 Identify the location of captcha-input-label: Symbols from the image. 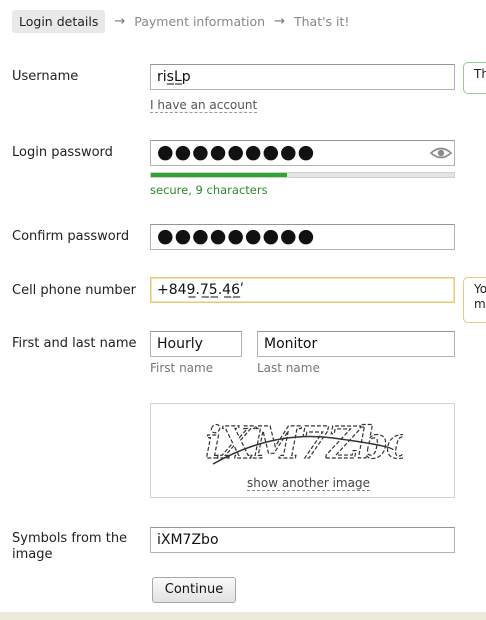
(70, 546).